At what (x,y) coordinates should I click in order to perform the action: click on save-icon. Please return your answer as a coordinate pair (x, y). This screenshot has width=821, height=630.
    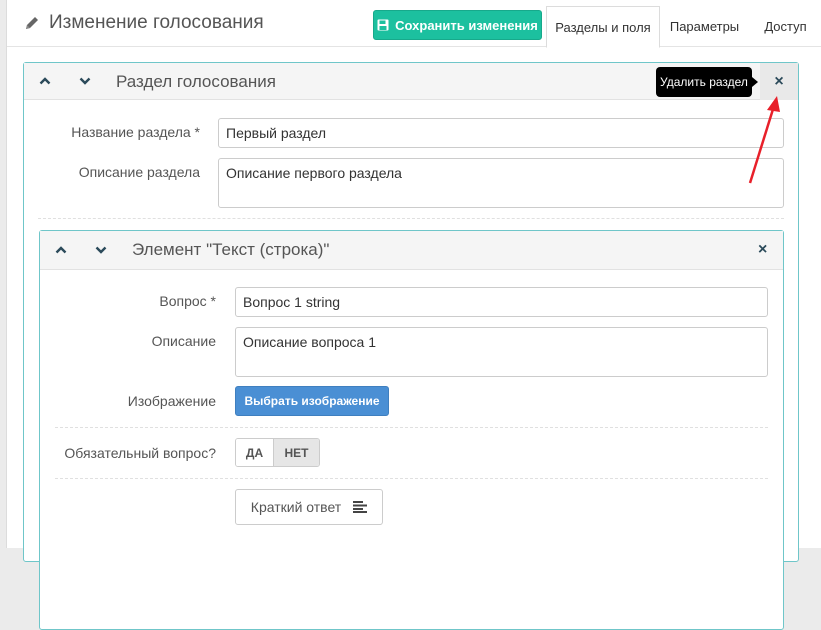
    Looking at the image, I should click on (383, 25).